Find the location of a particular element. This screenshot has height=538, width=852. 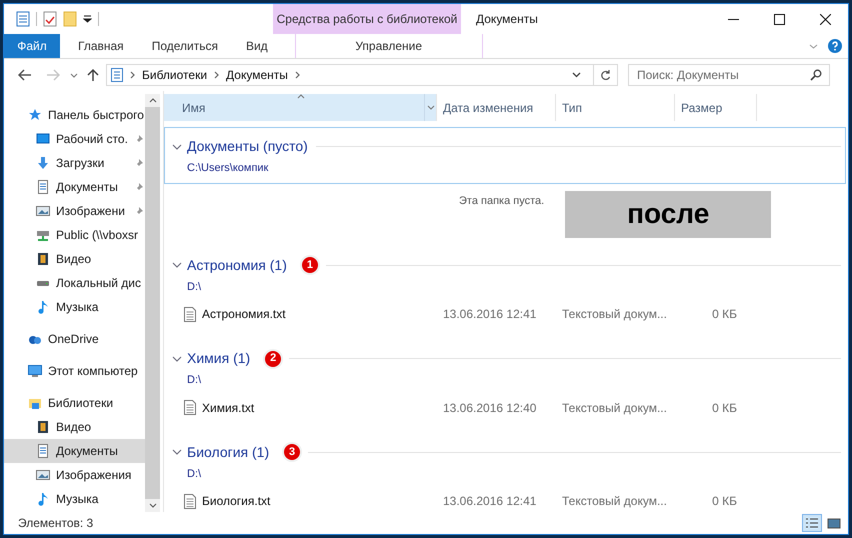

file-name: Астрономия.txt is located at coordinates (244, 314).